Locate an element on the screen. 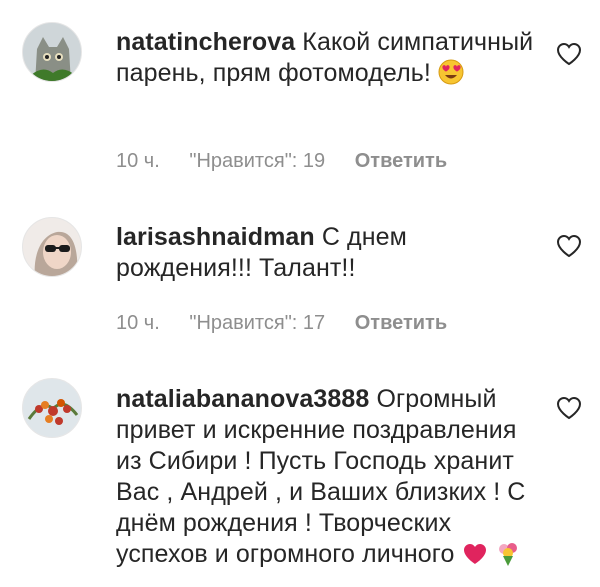 The image size is (600, 587). bouquet-emoji is located at coordinates (508, 557).